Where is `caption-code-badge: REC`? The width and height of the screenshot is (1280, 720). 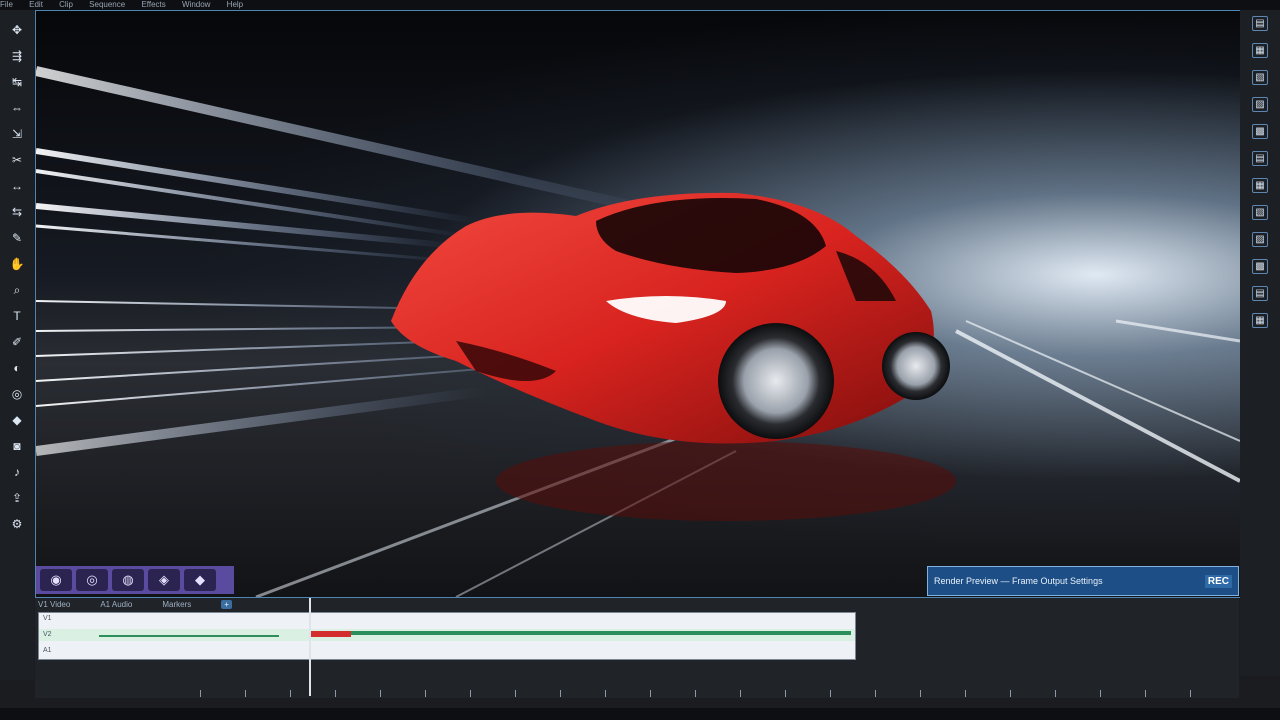 caption-code-badge: REC is located at coordinates (1218, 581).